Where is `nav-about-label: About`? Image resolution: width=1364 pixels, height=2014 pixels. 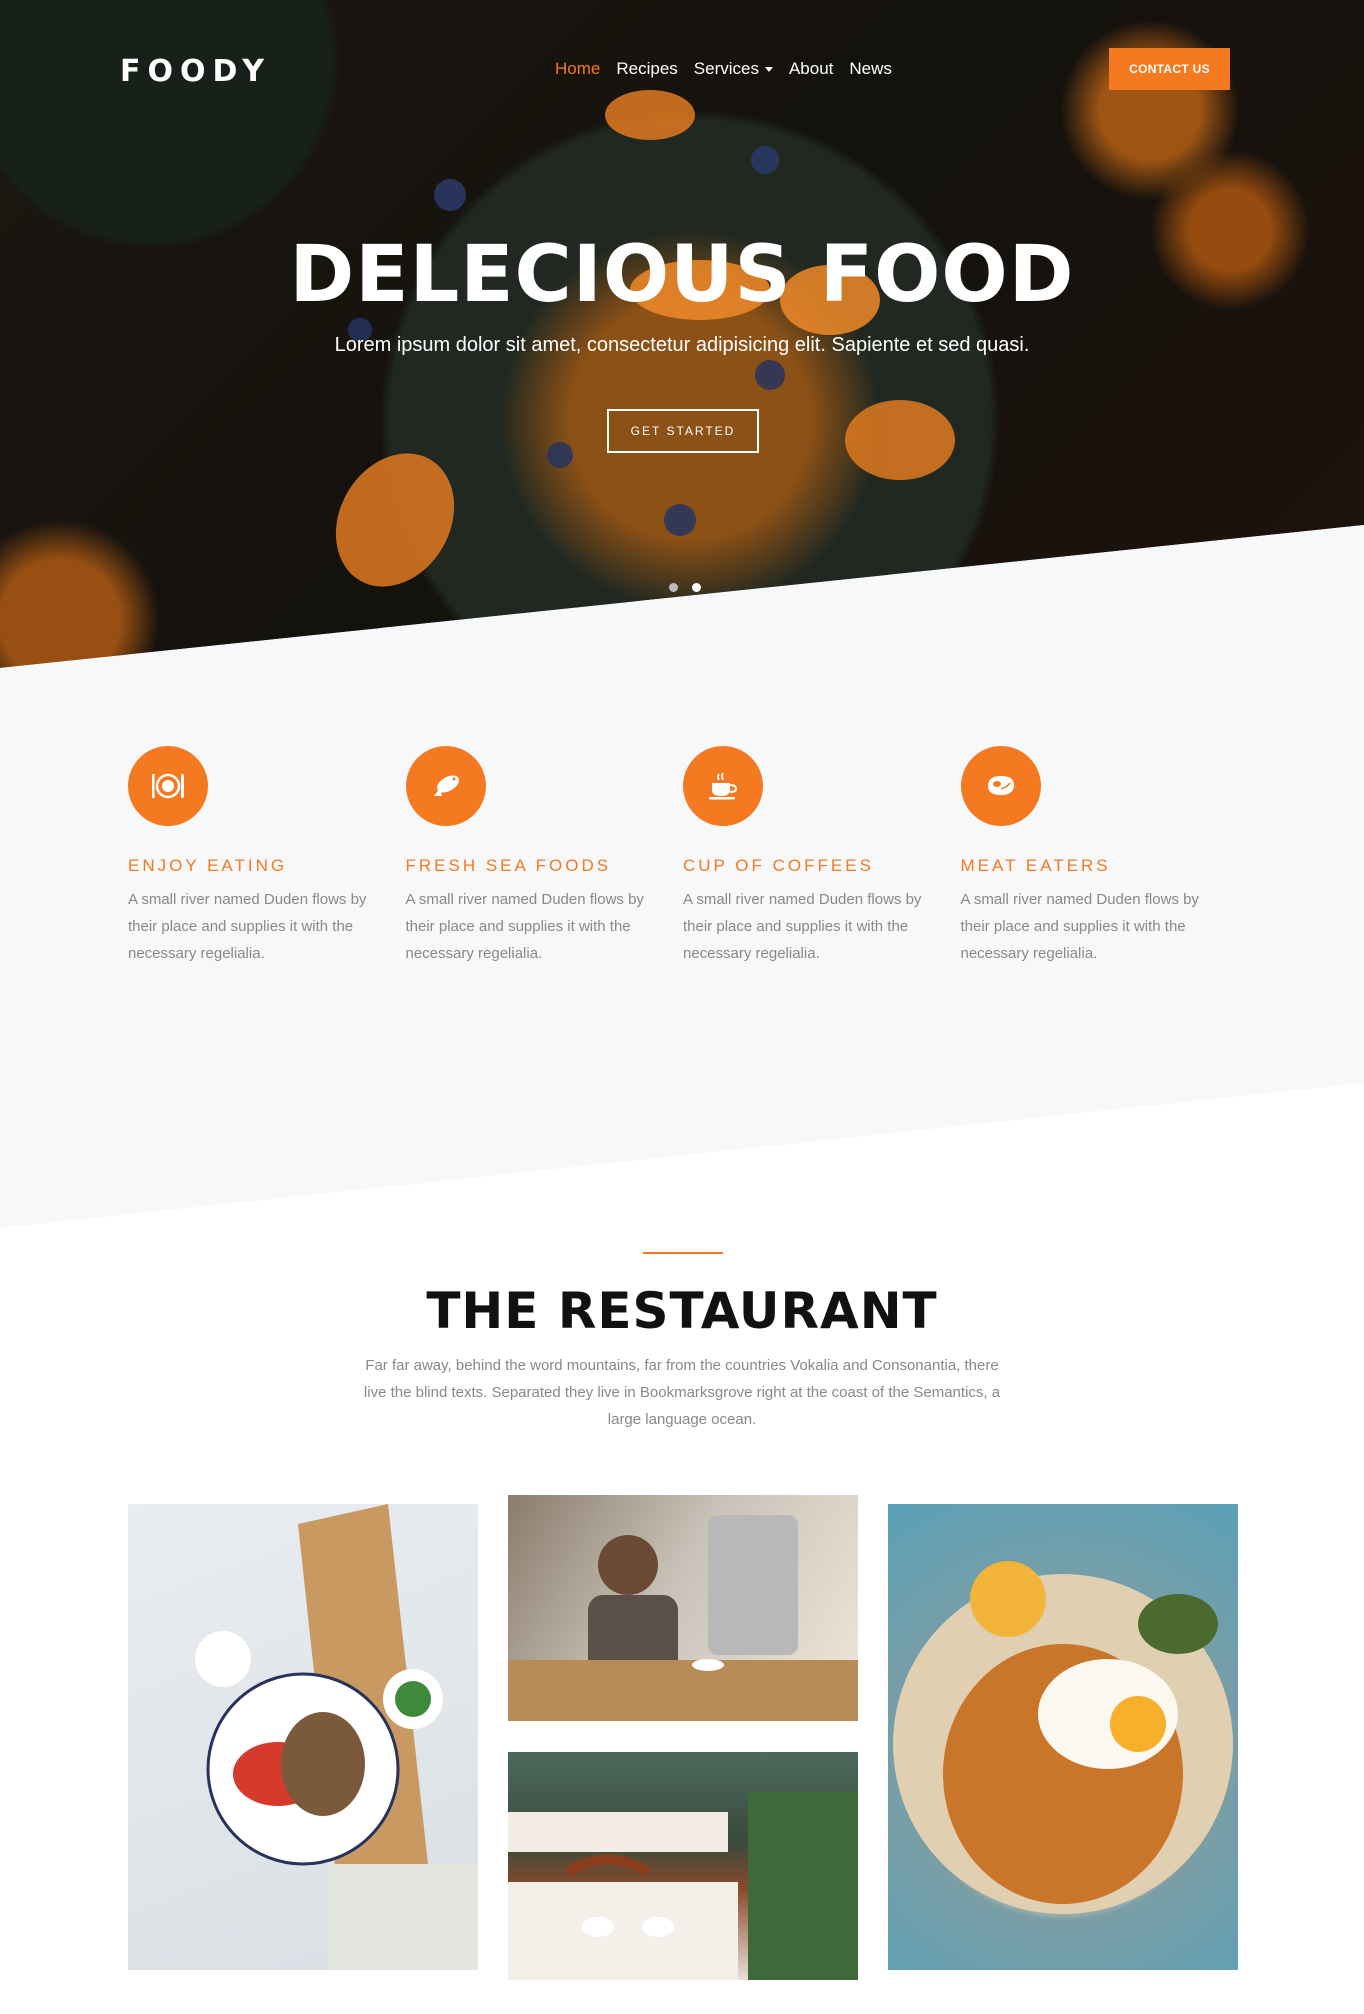
nav-about-label: About is located at coordinates (811, 68).